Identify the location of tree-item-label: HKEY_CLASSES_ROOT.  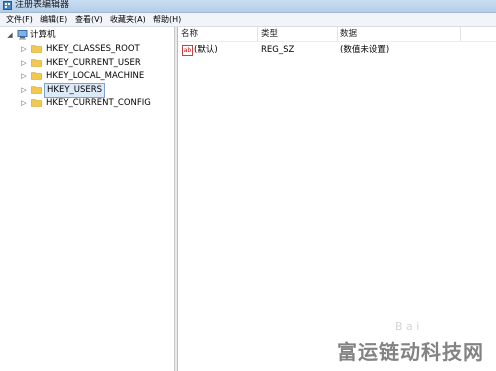
(93, 49).